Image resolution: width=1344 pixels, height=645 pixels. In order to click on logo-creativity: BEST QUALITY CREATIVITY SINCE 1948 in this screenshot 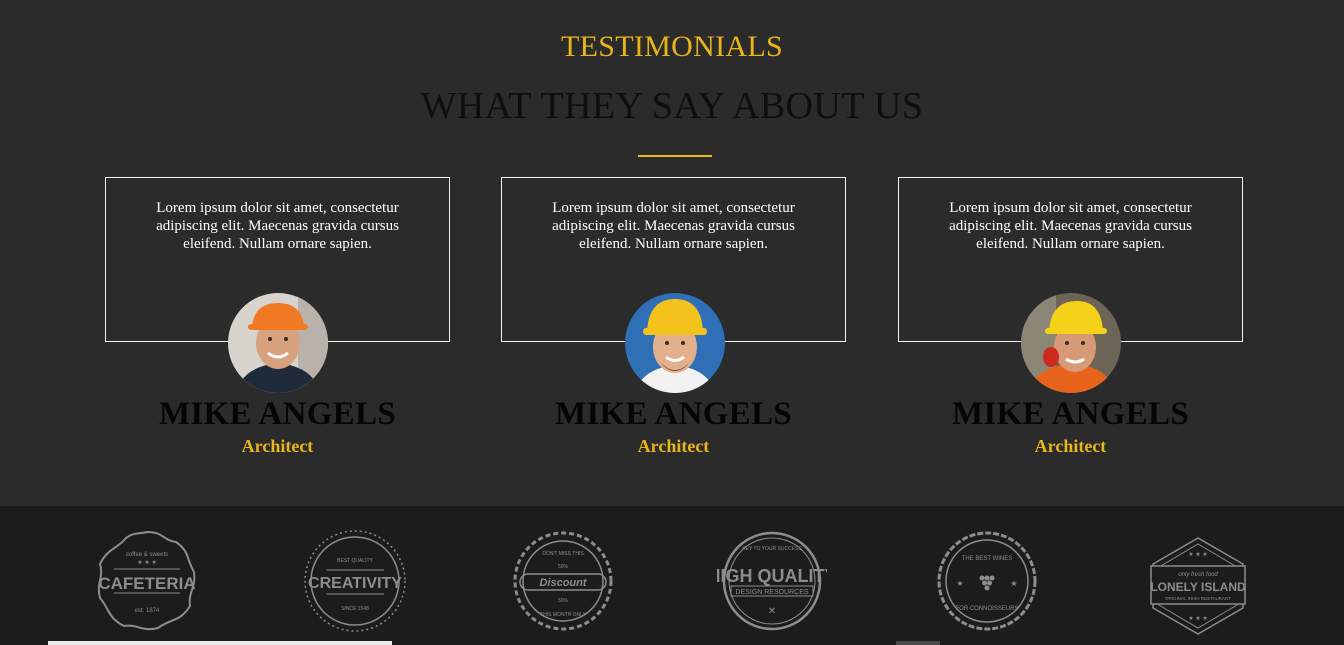, I will do `click(355, 581)`.